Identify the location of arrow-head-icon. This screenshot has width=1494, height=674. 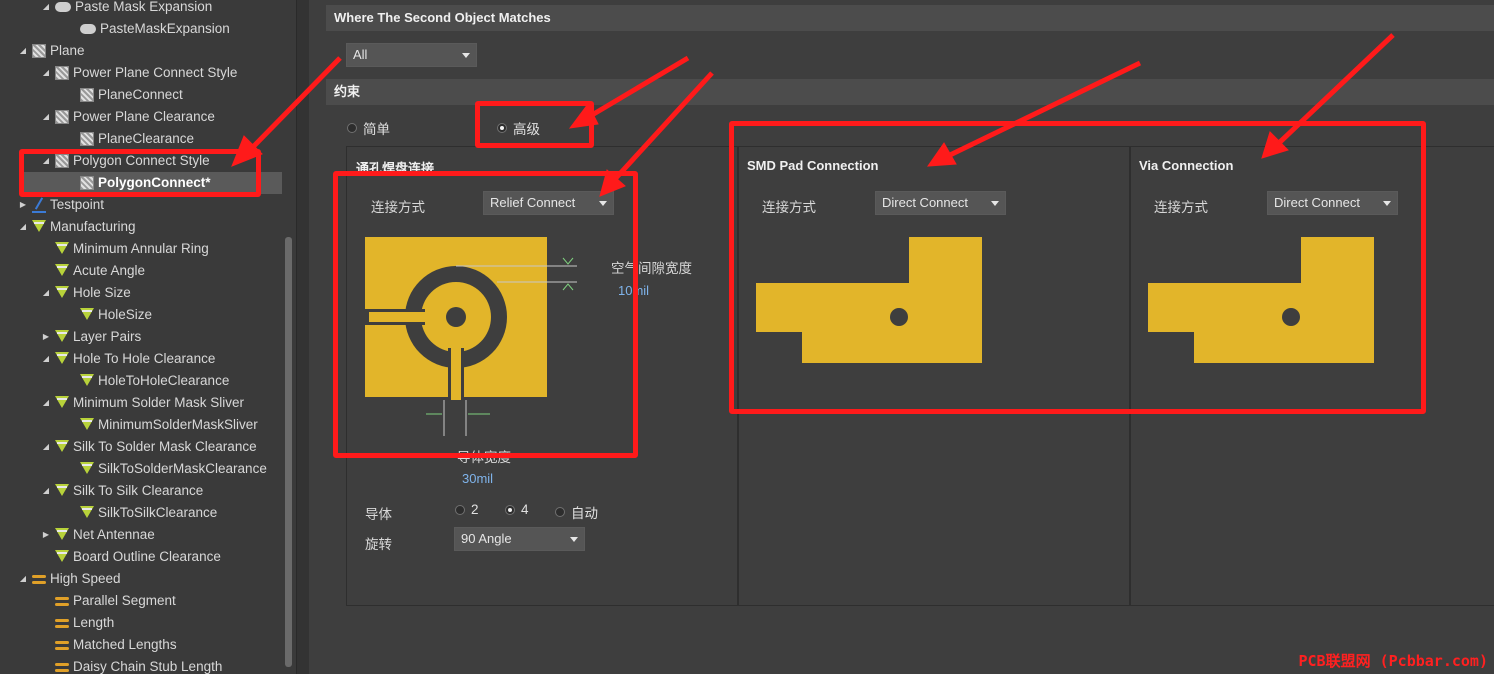
(583, 116).